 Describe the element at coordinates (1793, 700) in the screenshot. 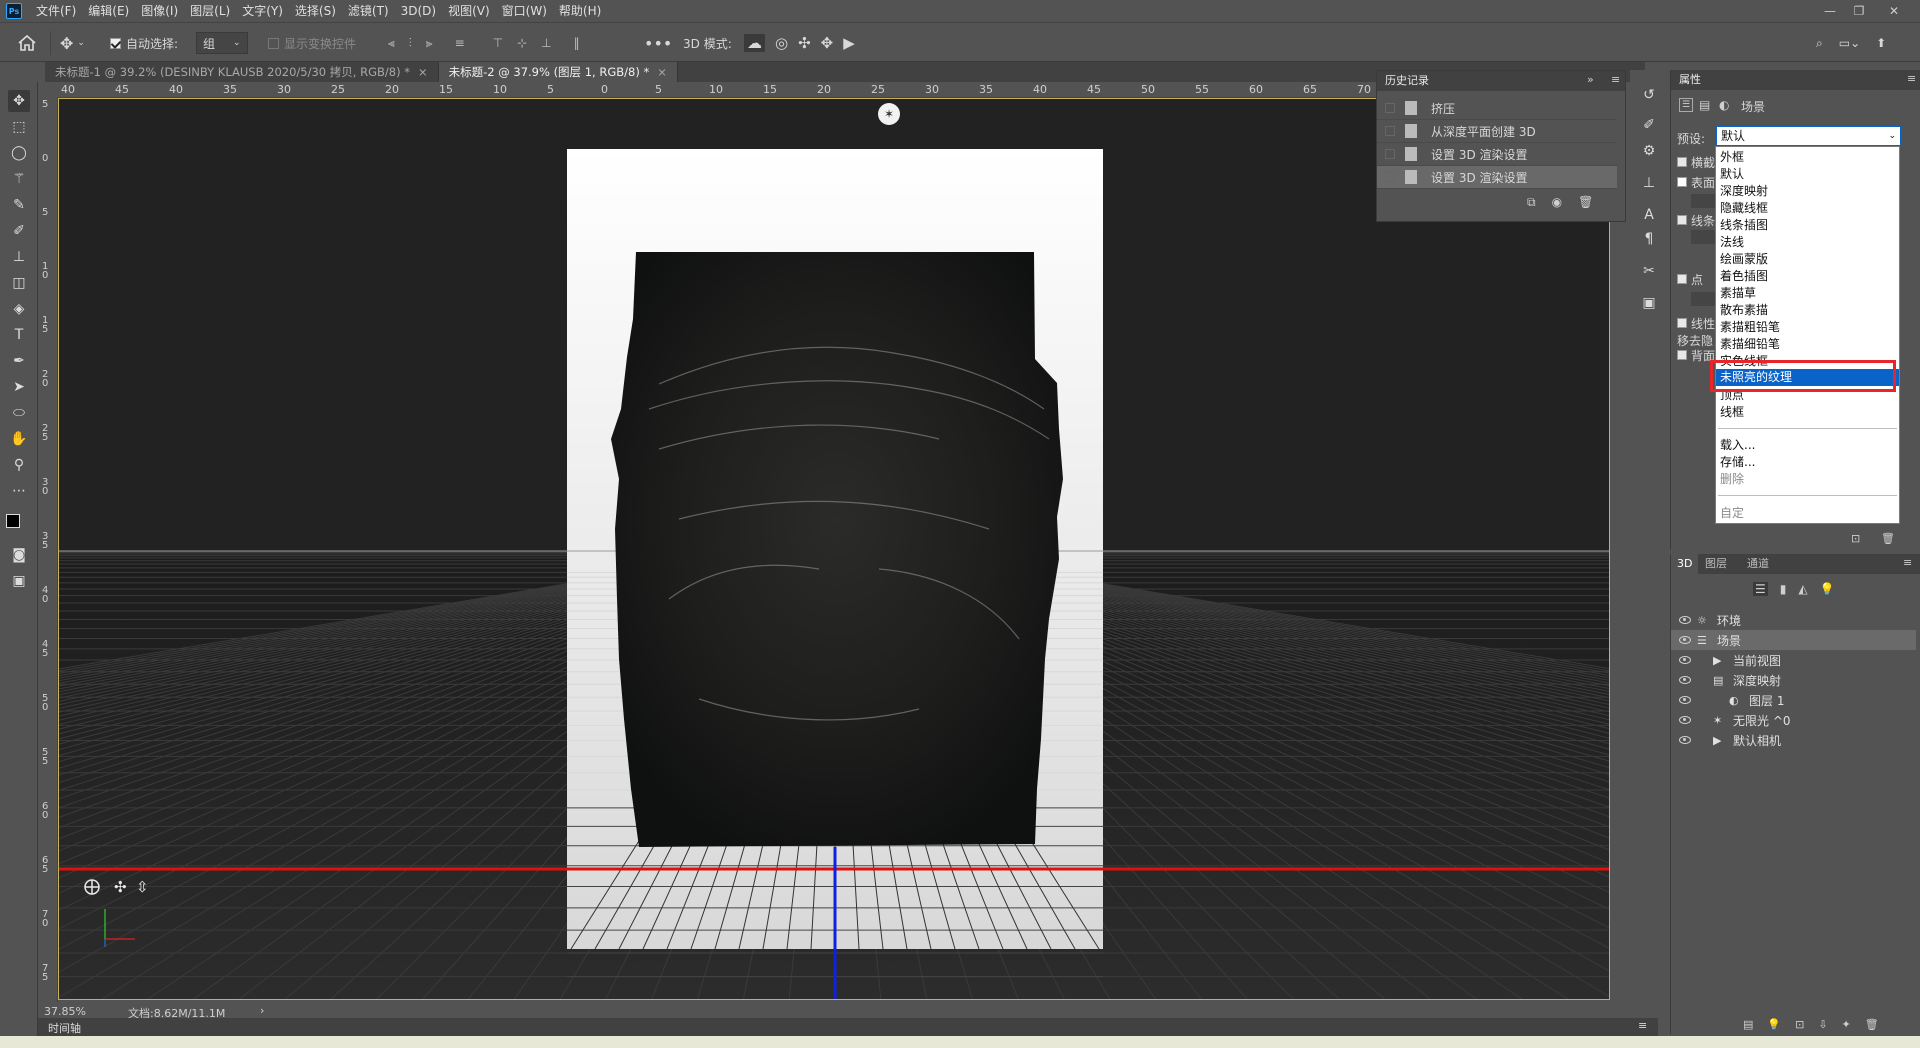

I see `scene-tree-item: ◐ 图层 1` at that location.